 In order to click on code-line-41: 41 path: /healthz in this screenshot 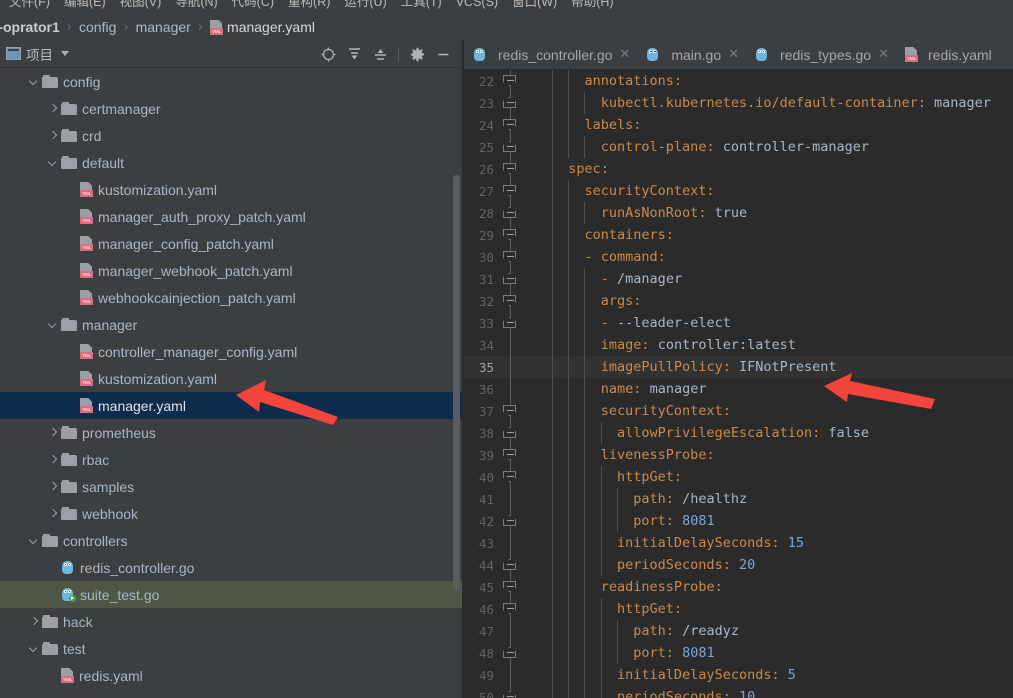, I will do `click(738, 499)`.